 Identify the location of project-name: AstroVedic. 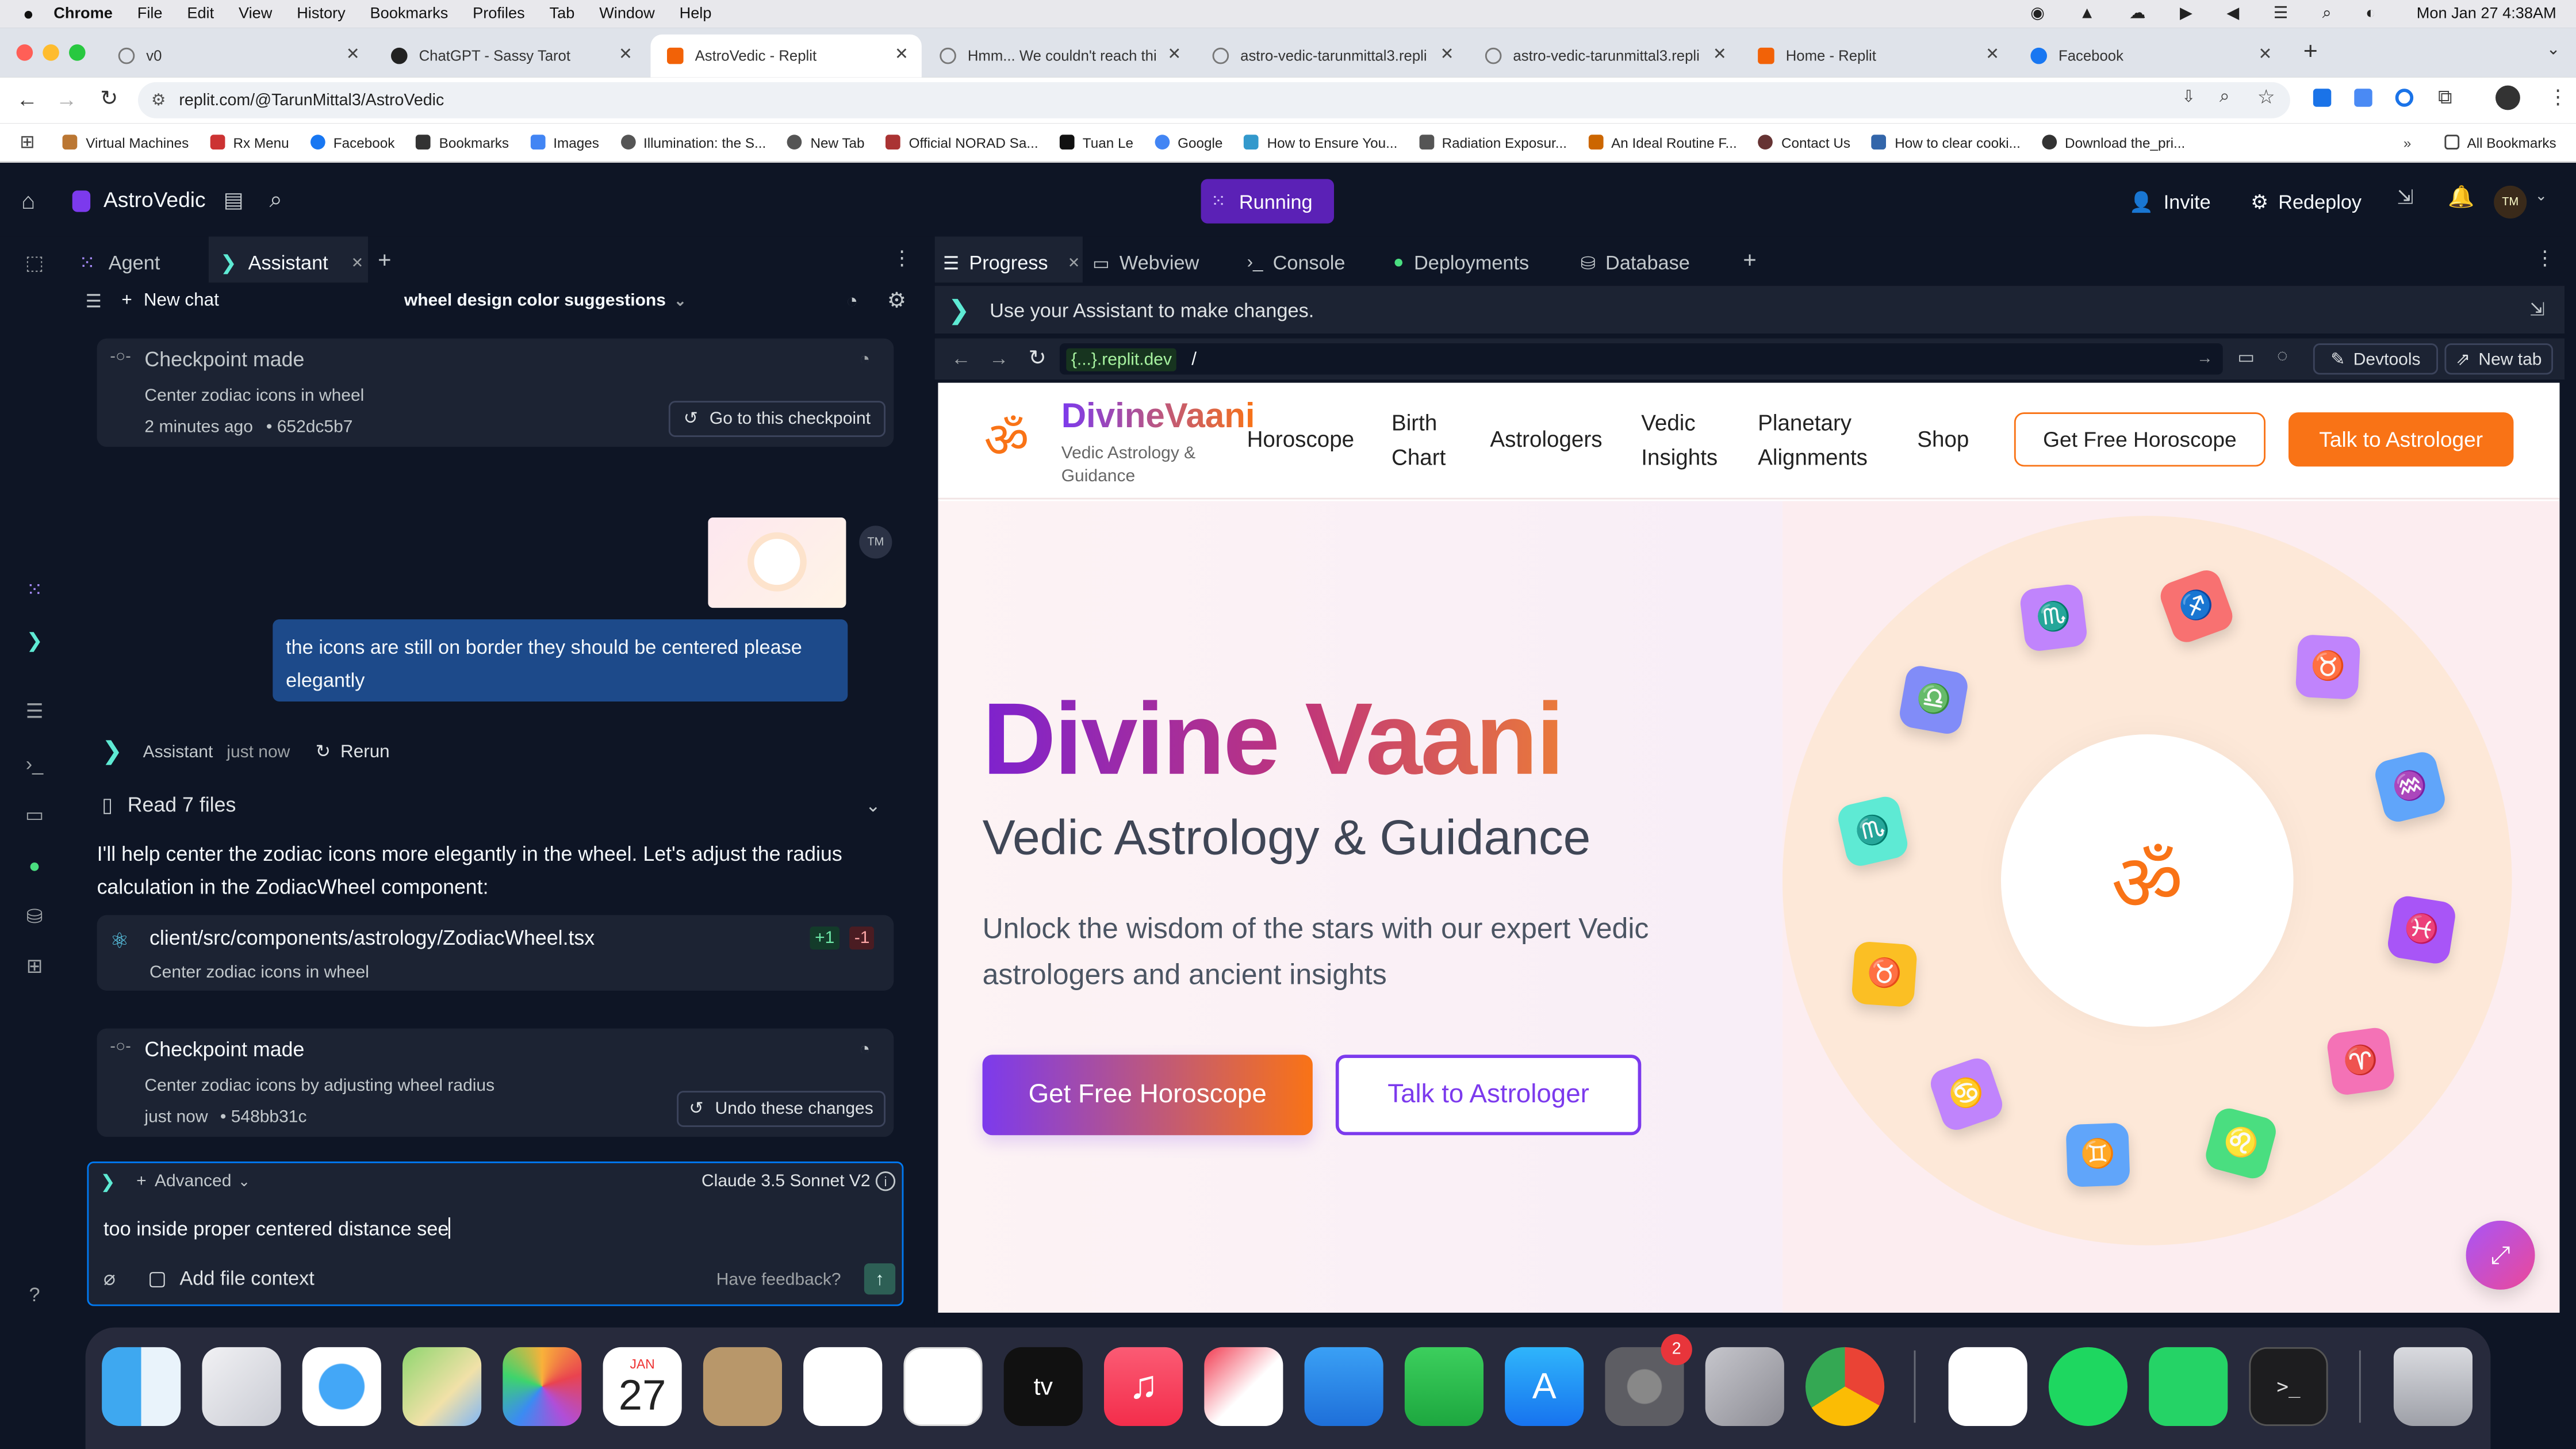
(154, 199).